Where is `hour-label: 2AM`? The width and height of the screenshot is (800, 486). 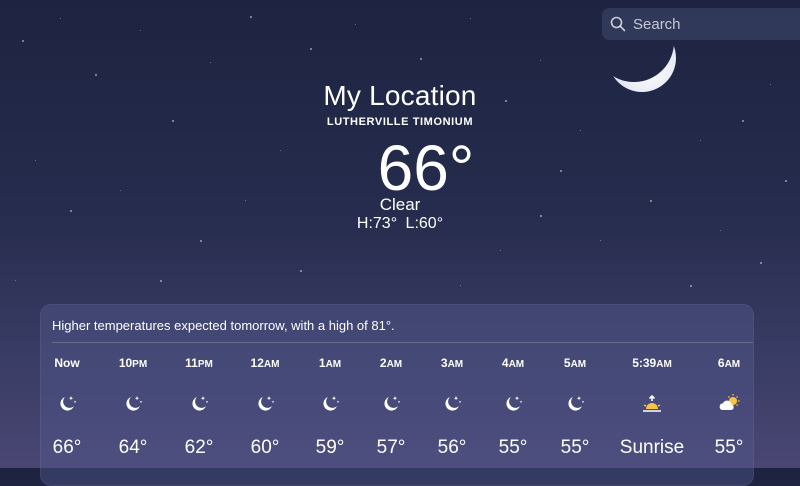 hour-label: 2AM is located at coordinates (391, 363).